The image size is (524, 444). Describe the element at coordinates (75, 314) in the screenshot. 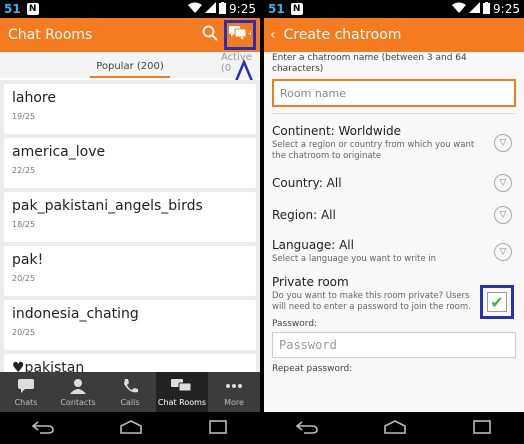

I see `room-name: indonesia_chating` at that location.